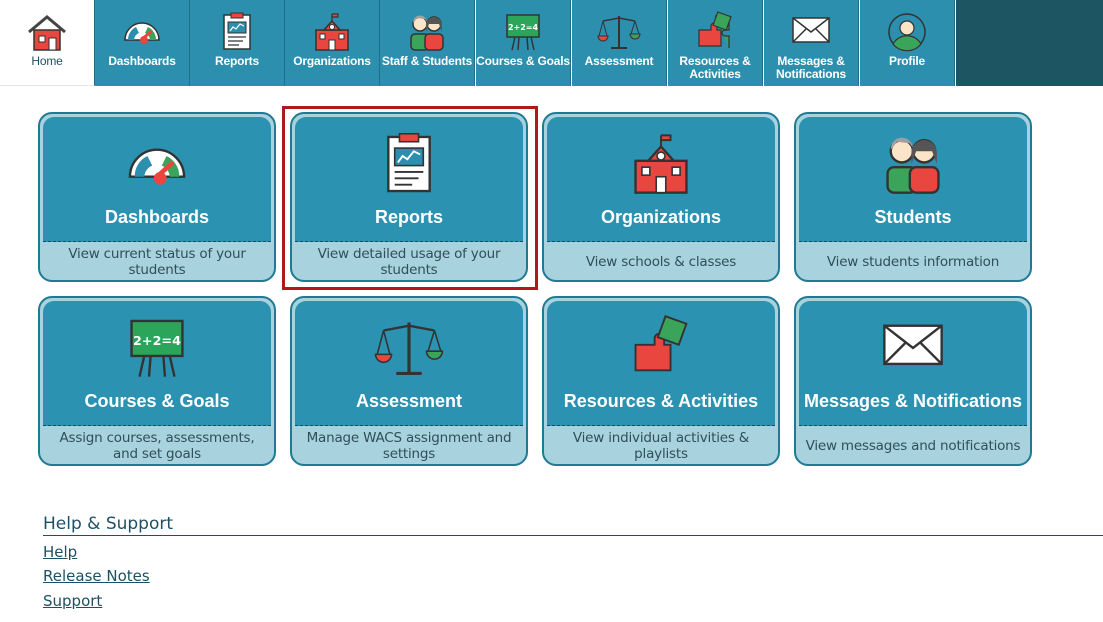 Image resolution: width=1103 pixels, height=622 pixels. I want to click on tile-header: Resources & Activities, so click(661, 363).